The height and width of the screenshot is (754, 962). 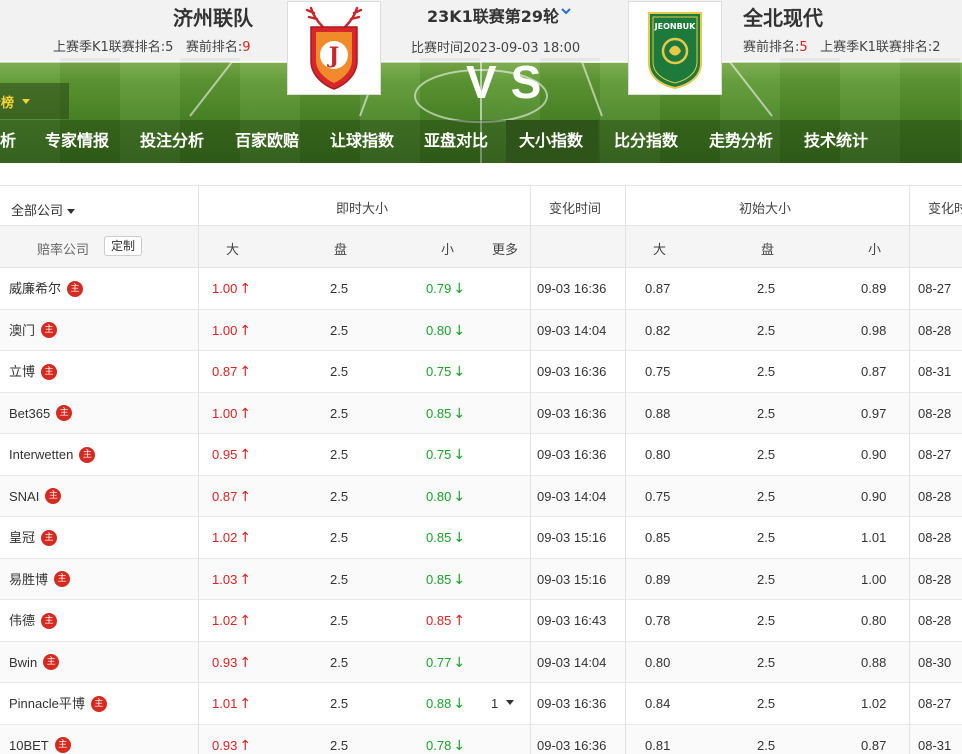 I want to click on live-under-odds: 0.78 ↓, so click(x=445, y=739).